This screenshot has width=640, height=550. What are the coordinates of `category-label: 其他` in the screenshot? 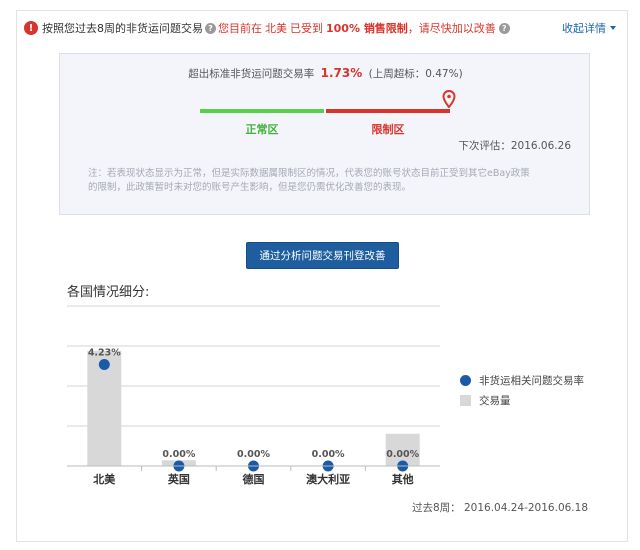 It's located at (403, 479).